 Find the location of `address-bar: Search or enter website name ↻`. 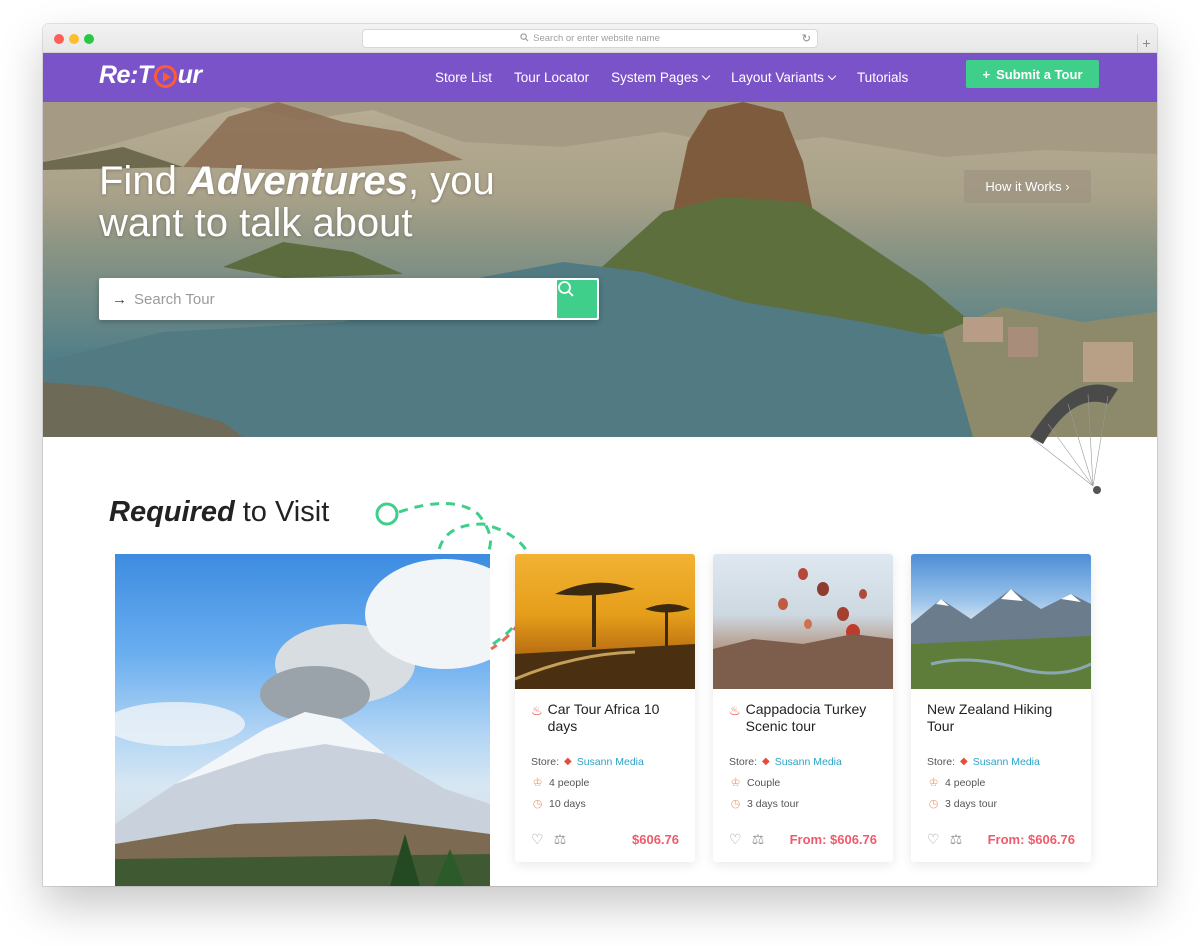

address-bar: Search or enter website name ↻ is located at coordinates (590, 38).